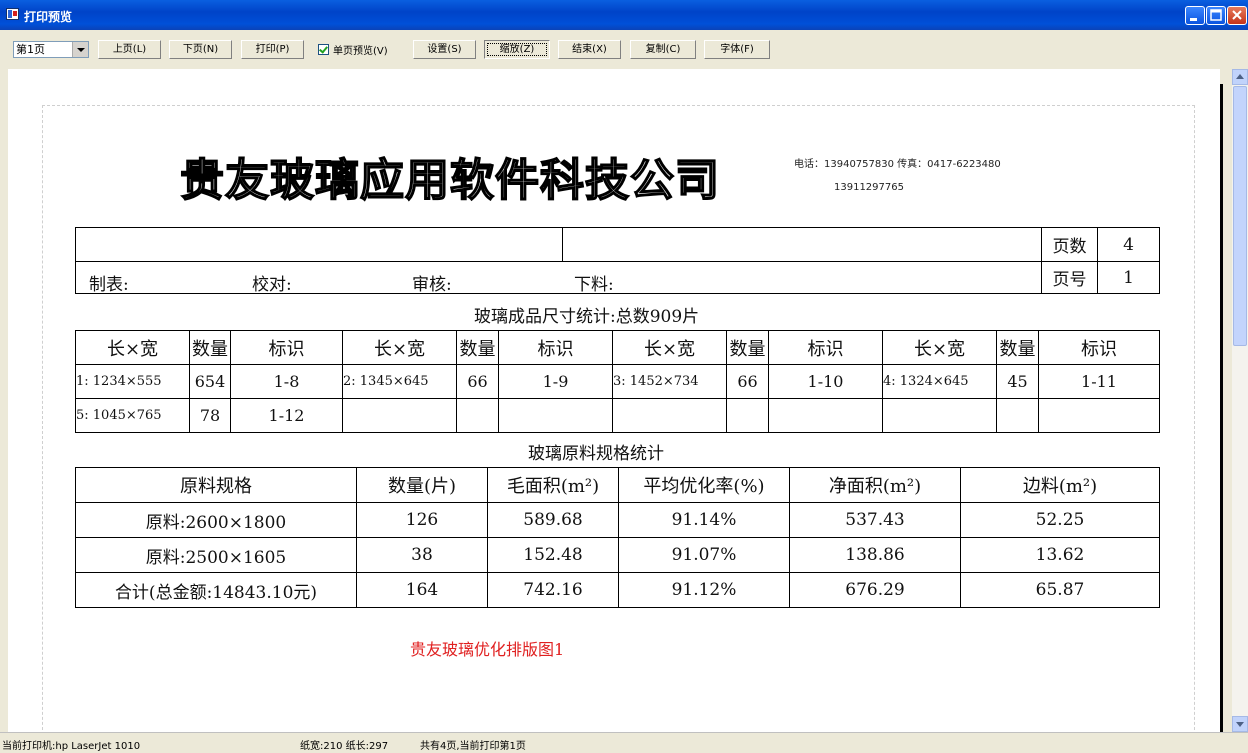 This screenshot has height=753, width=1248. I want to click on maximize-icon, so click(1216, 15).